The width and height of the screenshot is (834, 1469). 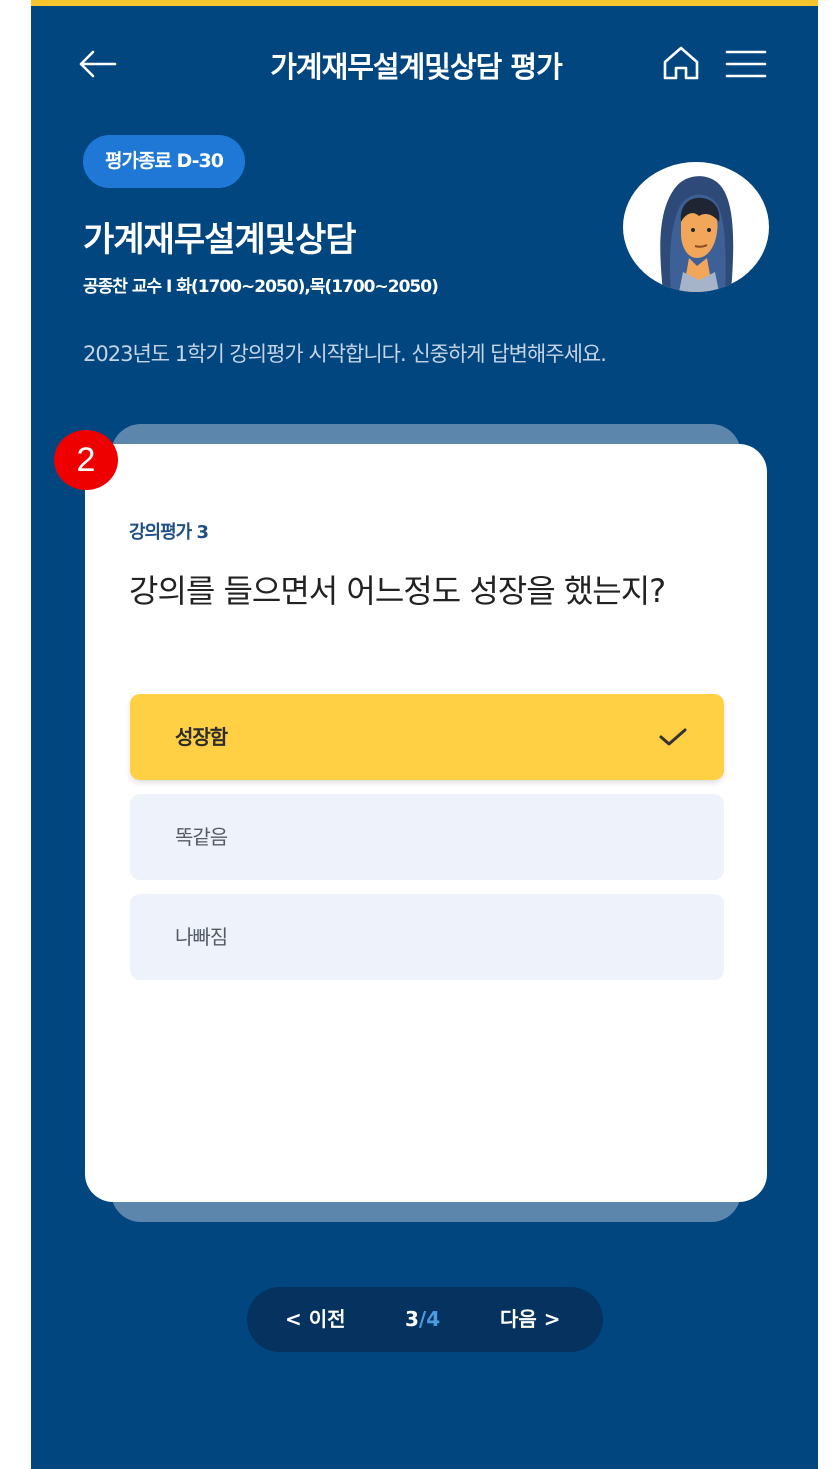 I want to click on option-same: 똑같음, so click(x=427, y=837).